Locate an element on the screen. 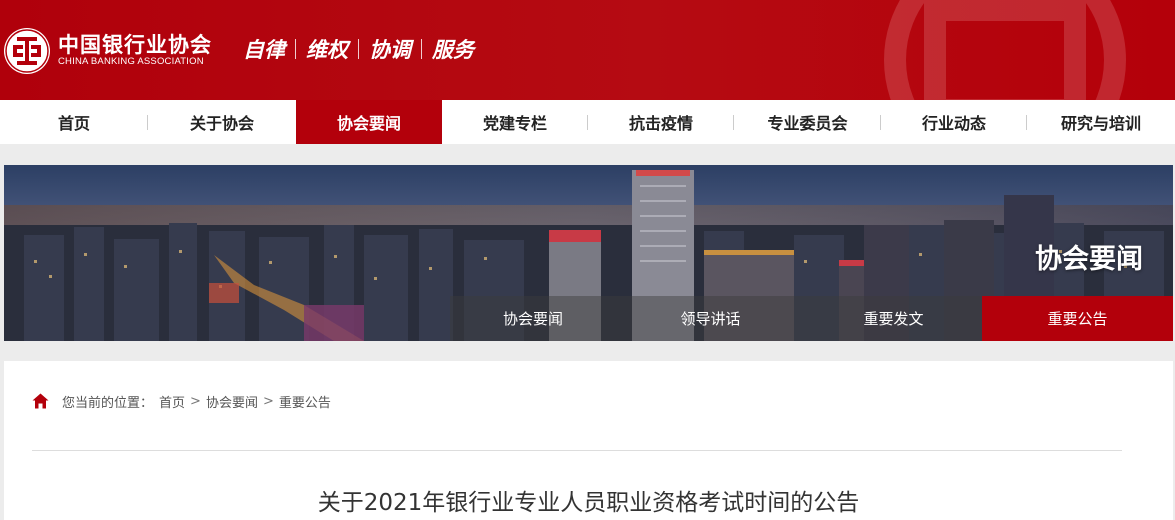  home-icon is located at coordinates (40, 401).